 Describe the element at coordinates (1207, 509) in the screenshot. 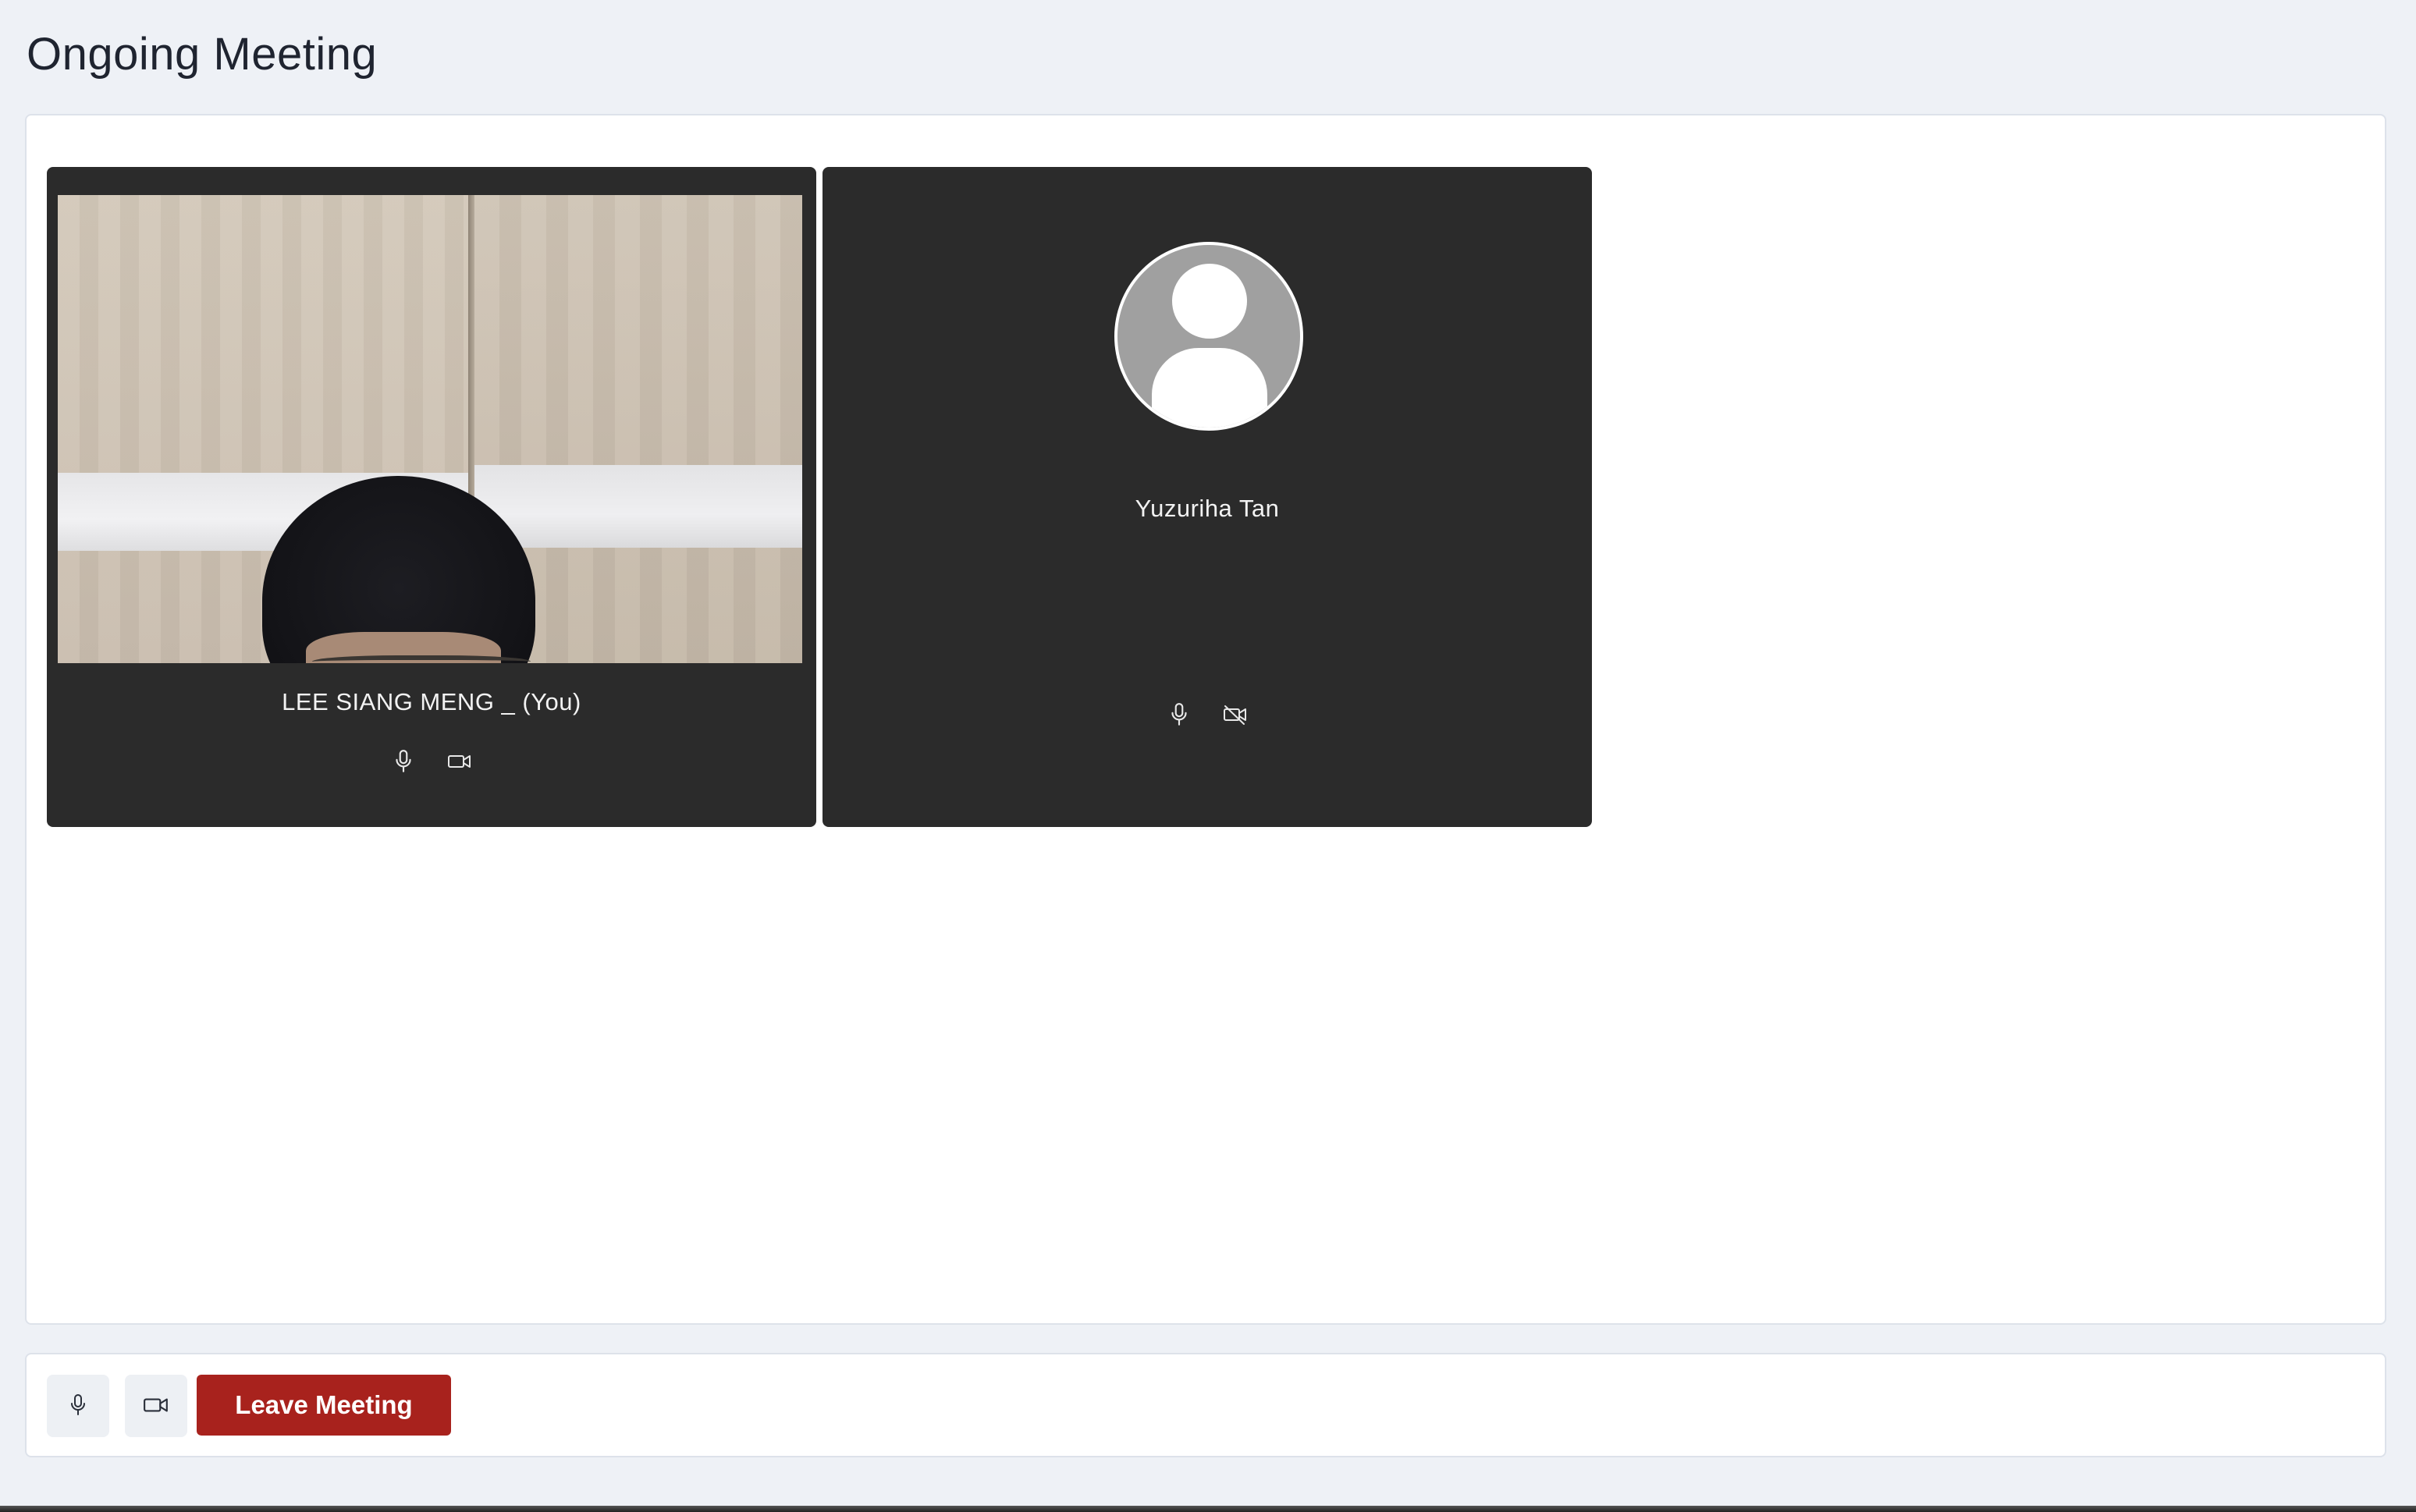

I see `participant-name: Yuzuriha Tan` at that location.